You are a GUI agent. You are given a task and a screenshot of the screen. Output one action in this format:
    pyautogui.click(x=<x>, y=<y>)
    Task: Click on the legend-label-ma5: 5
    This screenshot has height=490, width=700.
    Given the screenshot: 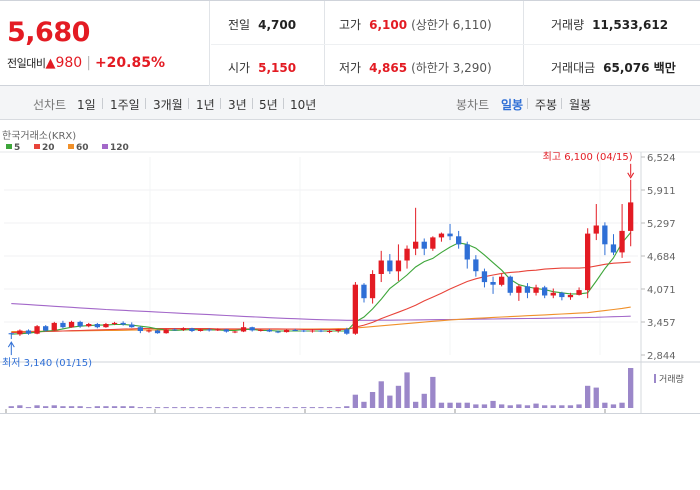 What is the action you would take?
    pyautogui.click(x=17, y=148)
    